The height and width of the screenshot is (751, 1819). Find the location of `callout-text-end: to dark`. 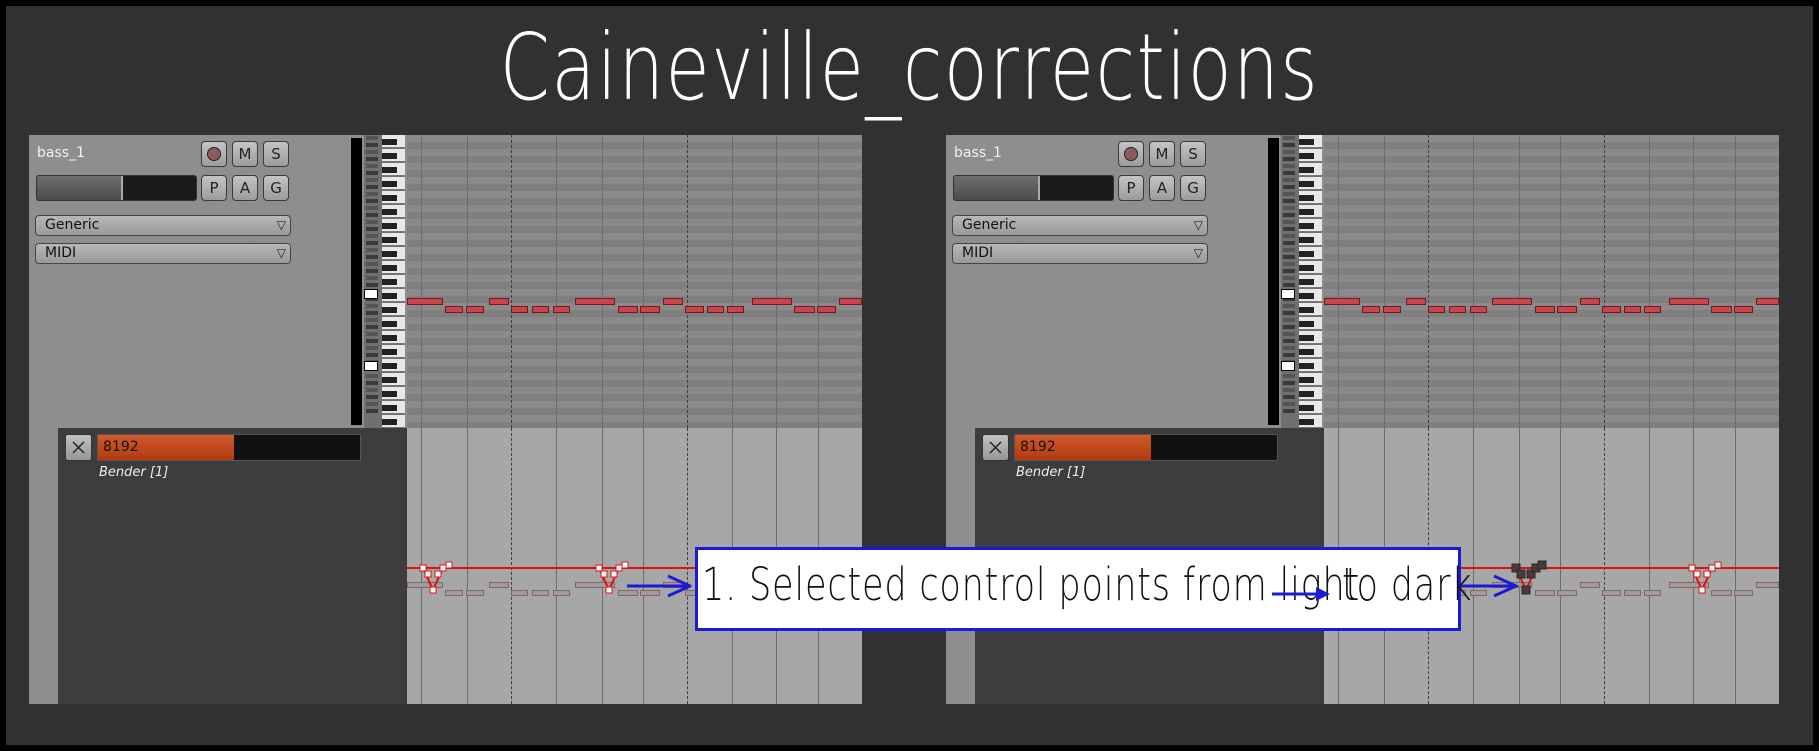

callout-text-end: to dark is located at coordinates (1407, 584).